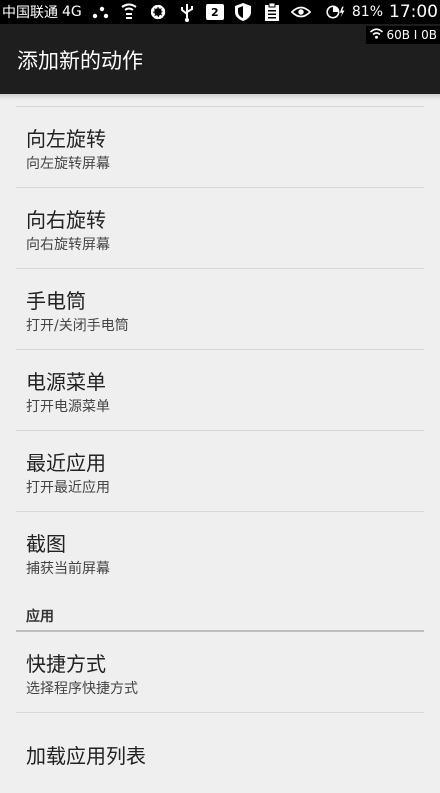  I want to click on gear-icon, so click(158, 12).